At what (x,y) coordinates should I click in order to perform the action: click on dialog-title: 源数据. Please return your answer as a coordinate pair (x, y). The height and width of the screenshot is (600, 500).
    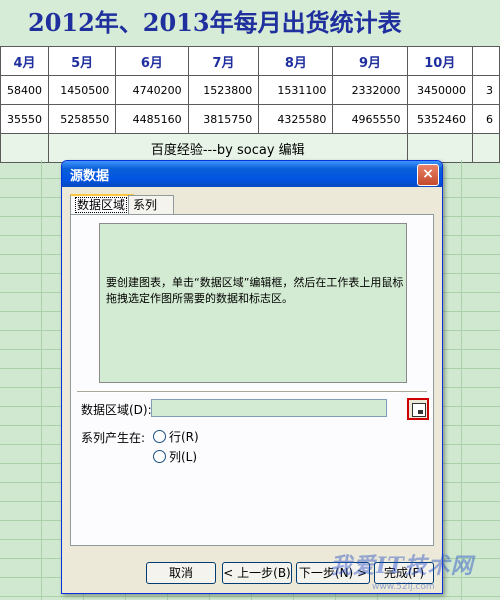
    Looking at the image, I should click on (90, 176).